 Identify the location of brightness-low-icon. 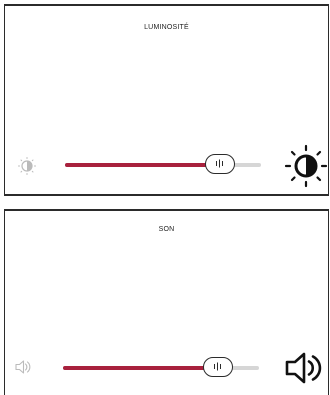
(27, 168).